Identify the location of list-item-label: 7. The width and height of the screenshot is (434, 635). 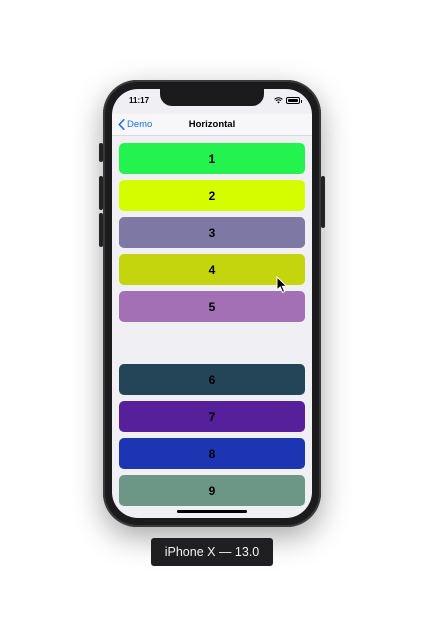
(212, 416).